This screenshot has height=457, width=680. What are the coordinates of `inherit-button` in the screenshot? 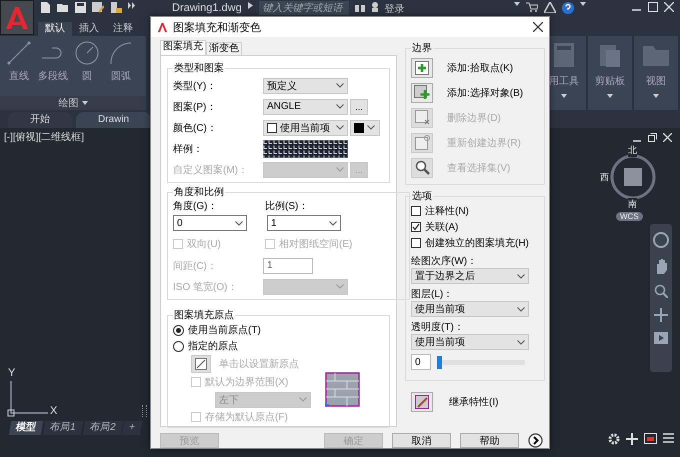 It's located at (422, 402).